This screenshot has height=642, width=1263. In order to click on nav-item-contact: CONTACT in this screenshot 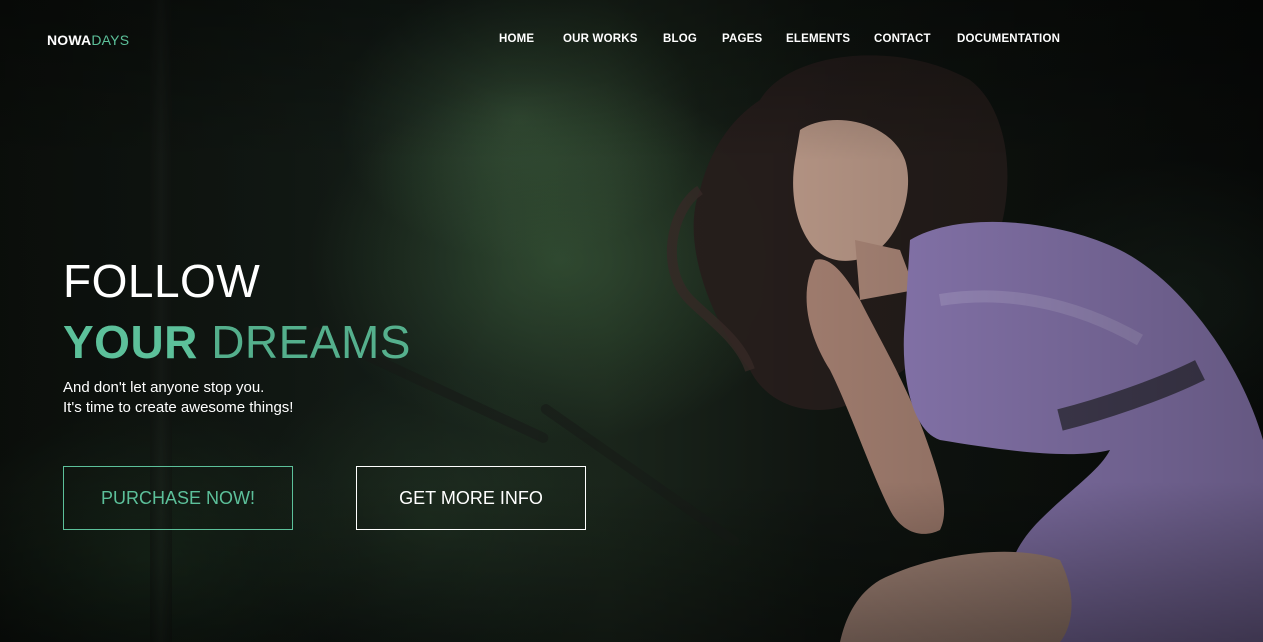, I will do `click(902, 39)`.